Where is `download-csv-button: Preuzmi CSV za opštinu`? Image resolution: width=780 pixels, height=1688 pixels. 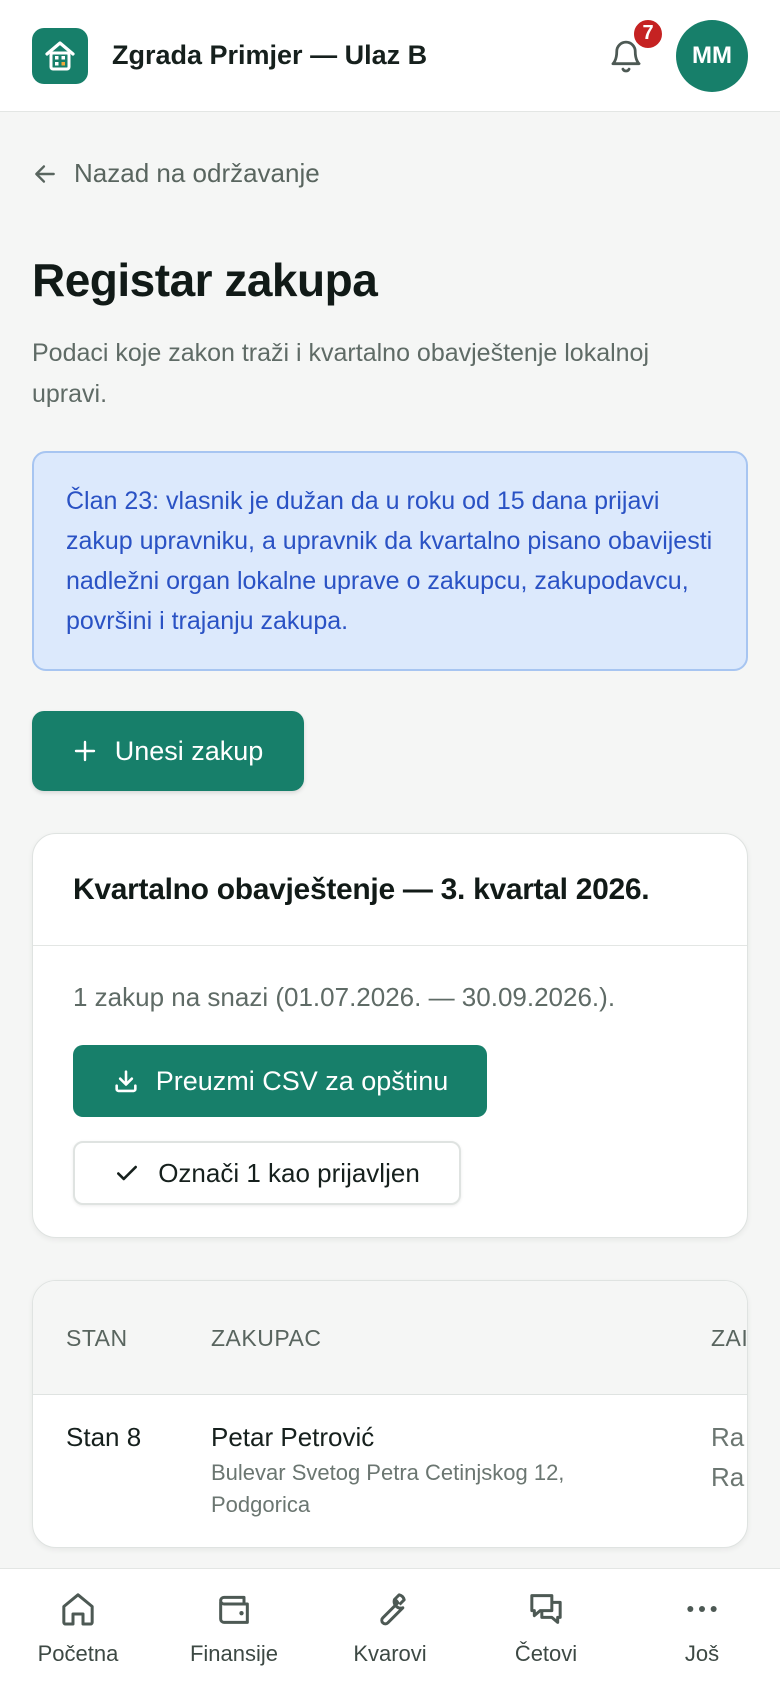 download-csv-button: Preuzmi CSV za opštinu is located at coordinates (280, 1081).